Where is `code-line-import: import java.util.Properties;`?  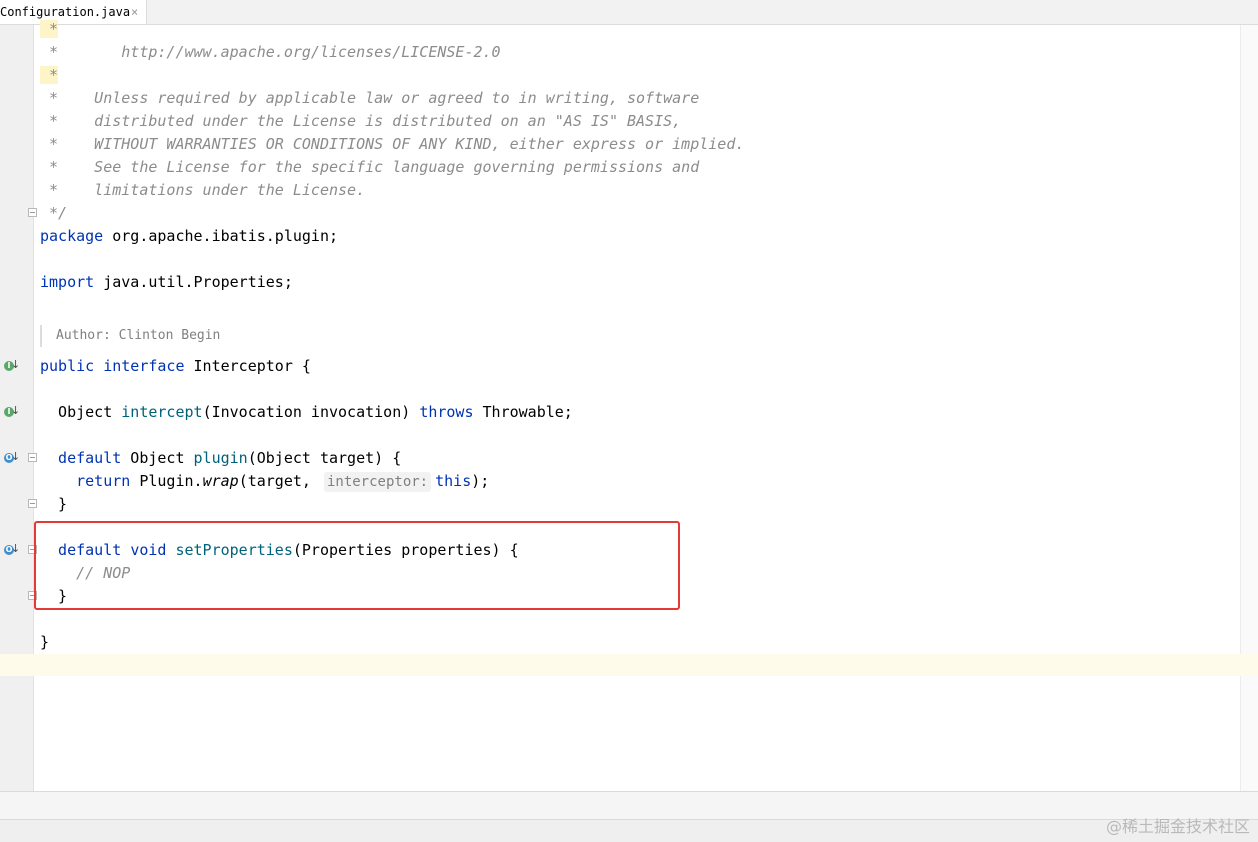
code-line-import: import java.util.Properties; is located at coordinates (166, 282).